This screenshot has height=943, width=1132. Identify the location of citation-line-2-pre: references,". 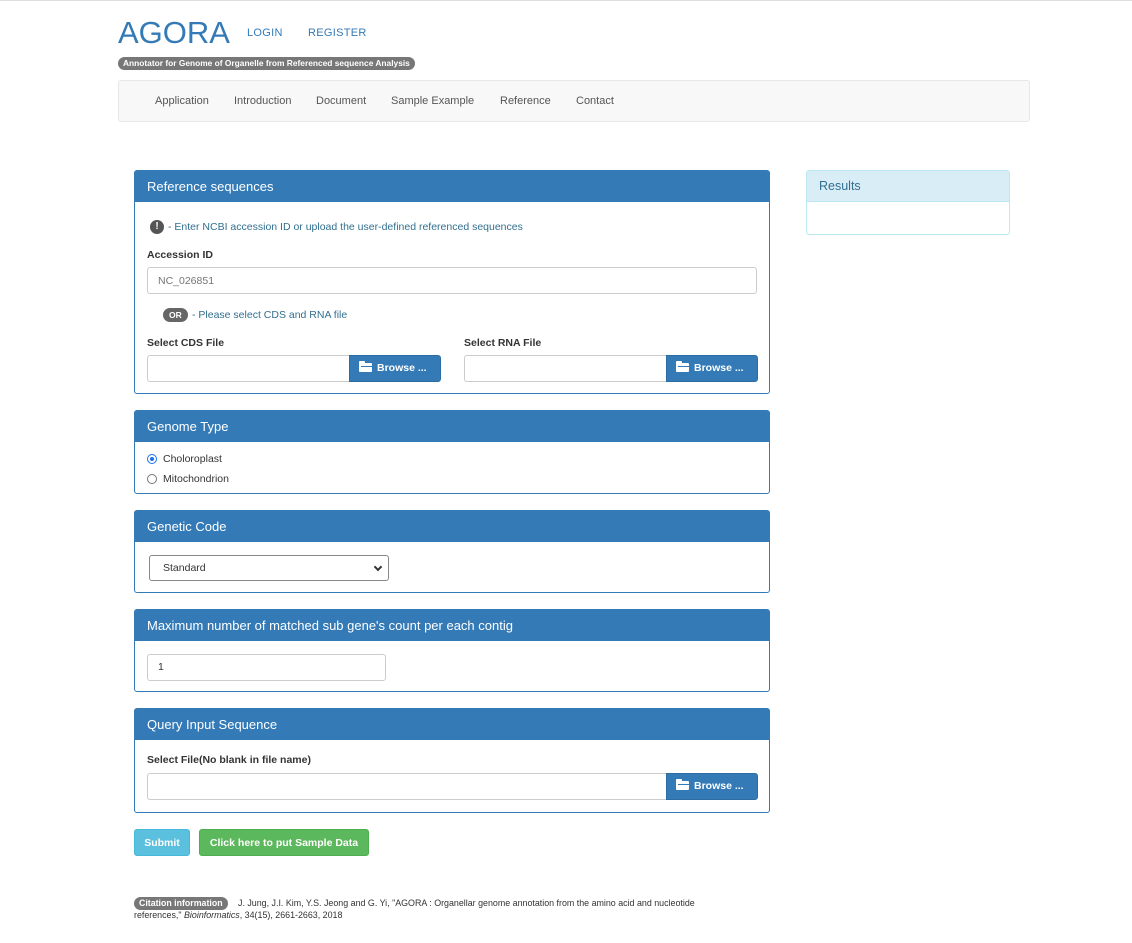
(159, 915).